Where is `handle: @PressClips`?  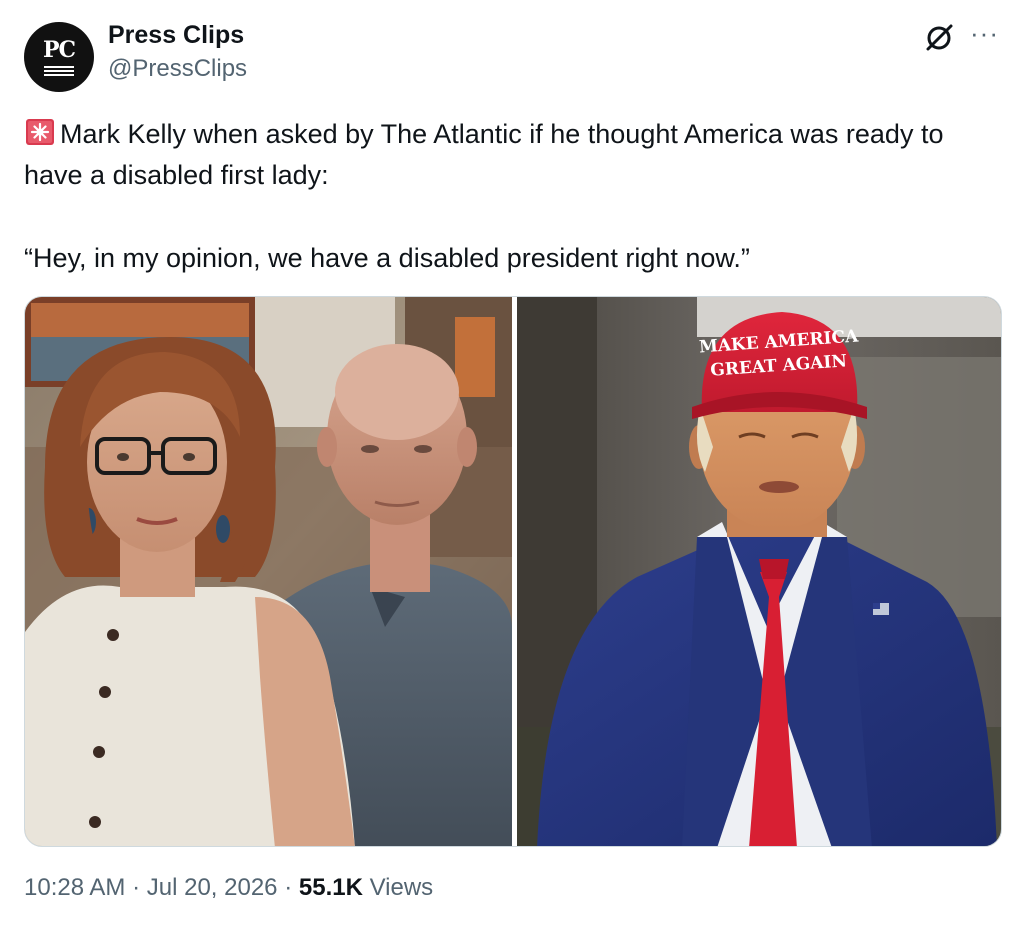
handle: @PressClips is located at coordinates (177, 69).